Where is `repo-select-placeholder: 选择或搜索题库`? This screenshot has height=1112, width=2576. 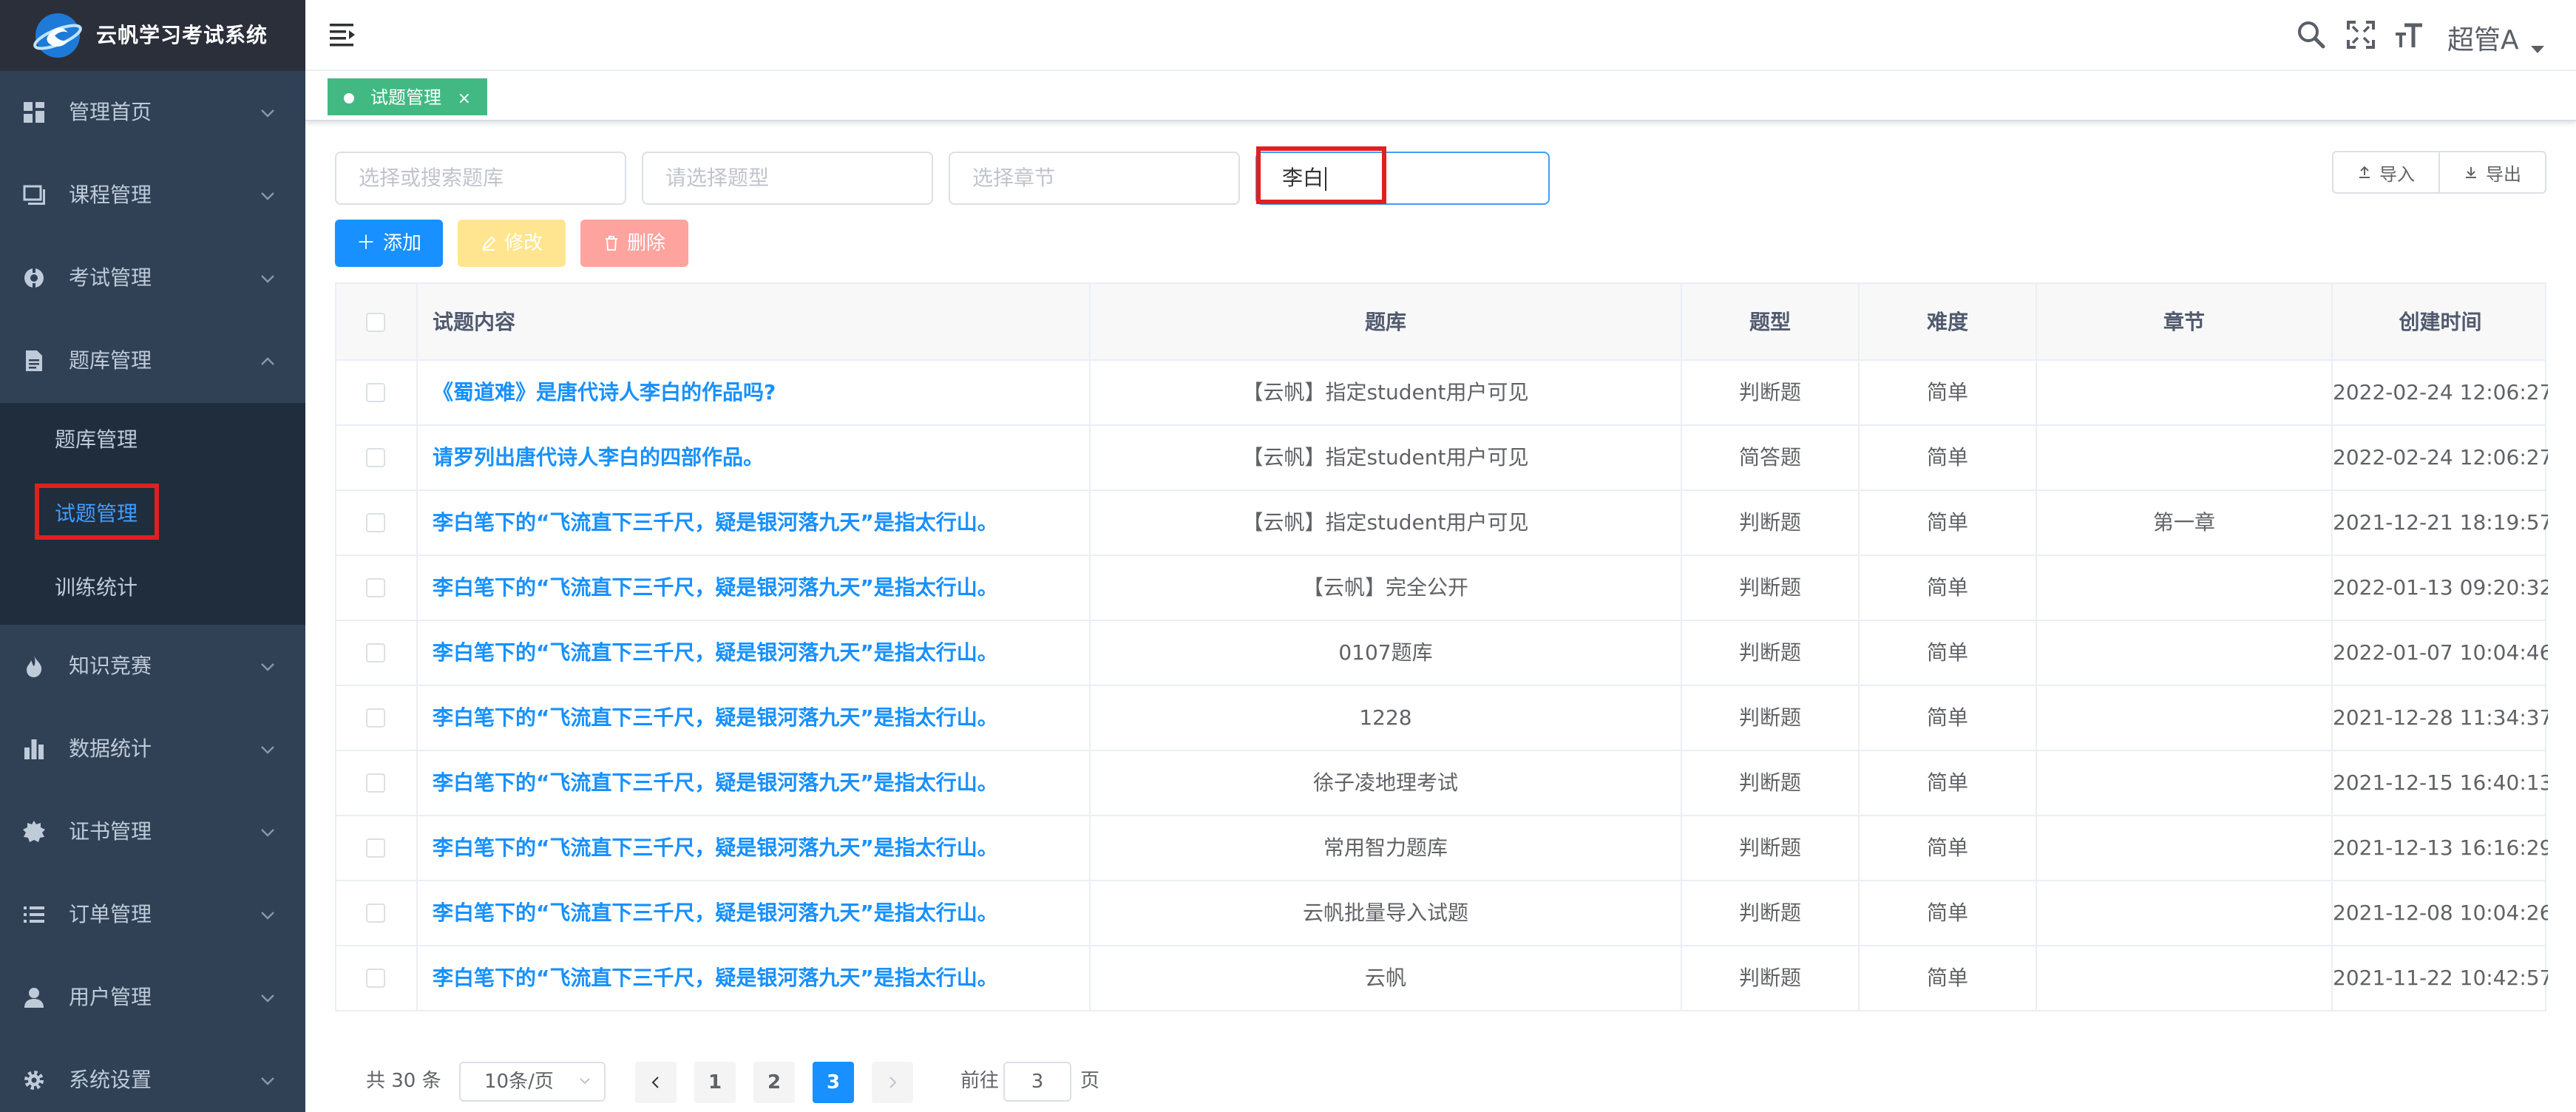 repo-select-placeholder: 选择或搜索题库 is located at coordinates (431, 178).